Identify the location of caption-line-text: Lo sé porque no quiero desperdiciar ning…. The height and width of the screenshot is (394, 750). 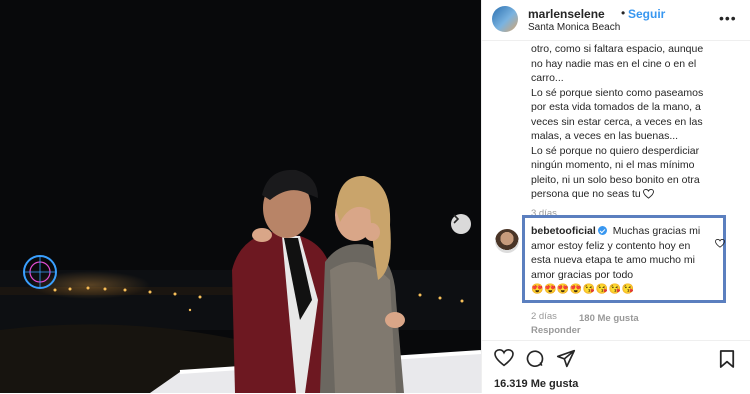
(615, 172).